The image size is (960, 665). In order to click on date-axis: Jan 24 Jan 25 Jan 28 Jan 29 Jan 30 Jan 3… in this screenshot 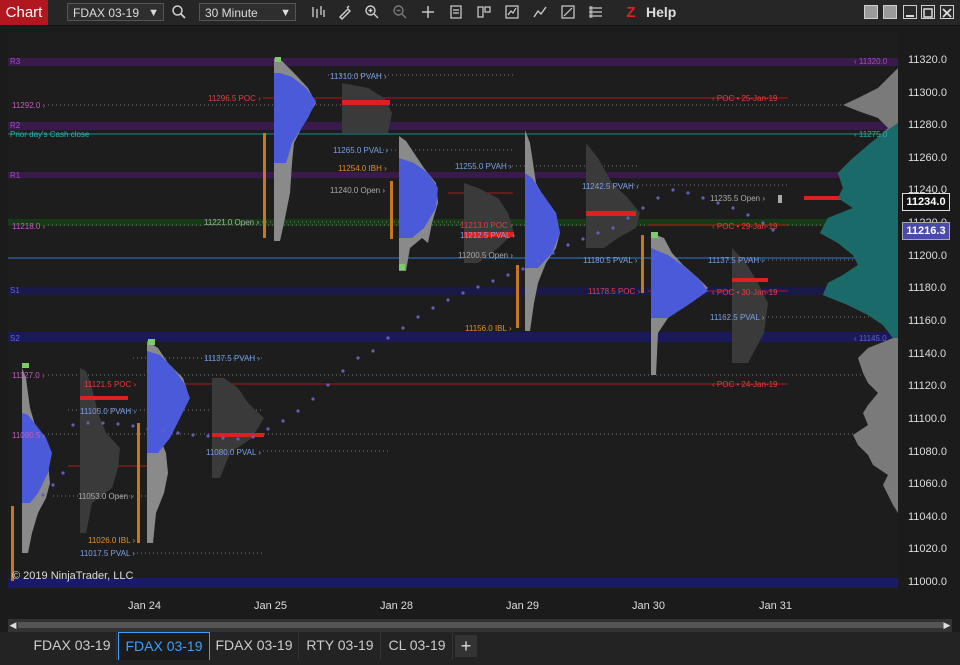, I will do `click(453, 604)`.